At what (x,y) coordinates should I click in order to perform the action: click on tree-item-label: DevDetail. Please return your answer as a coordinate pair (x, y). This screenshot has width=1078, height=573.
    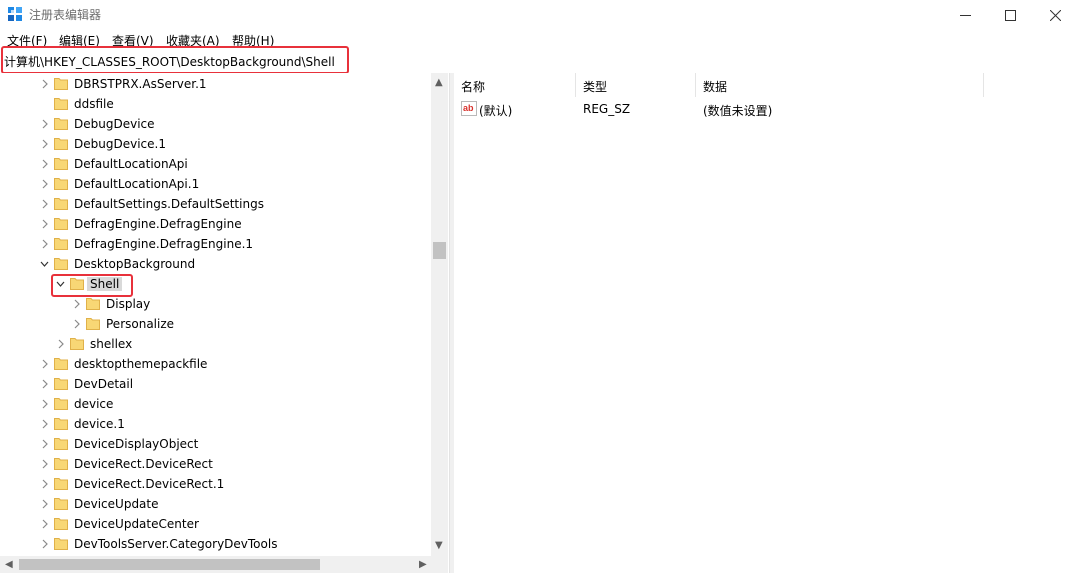
    Looking at the image, I should click on (103, 384).